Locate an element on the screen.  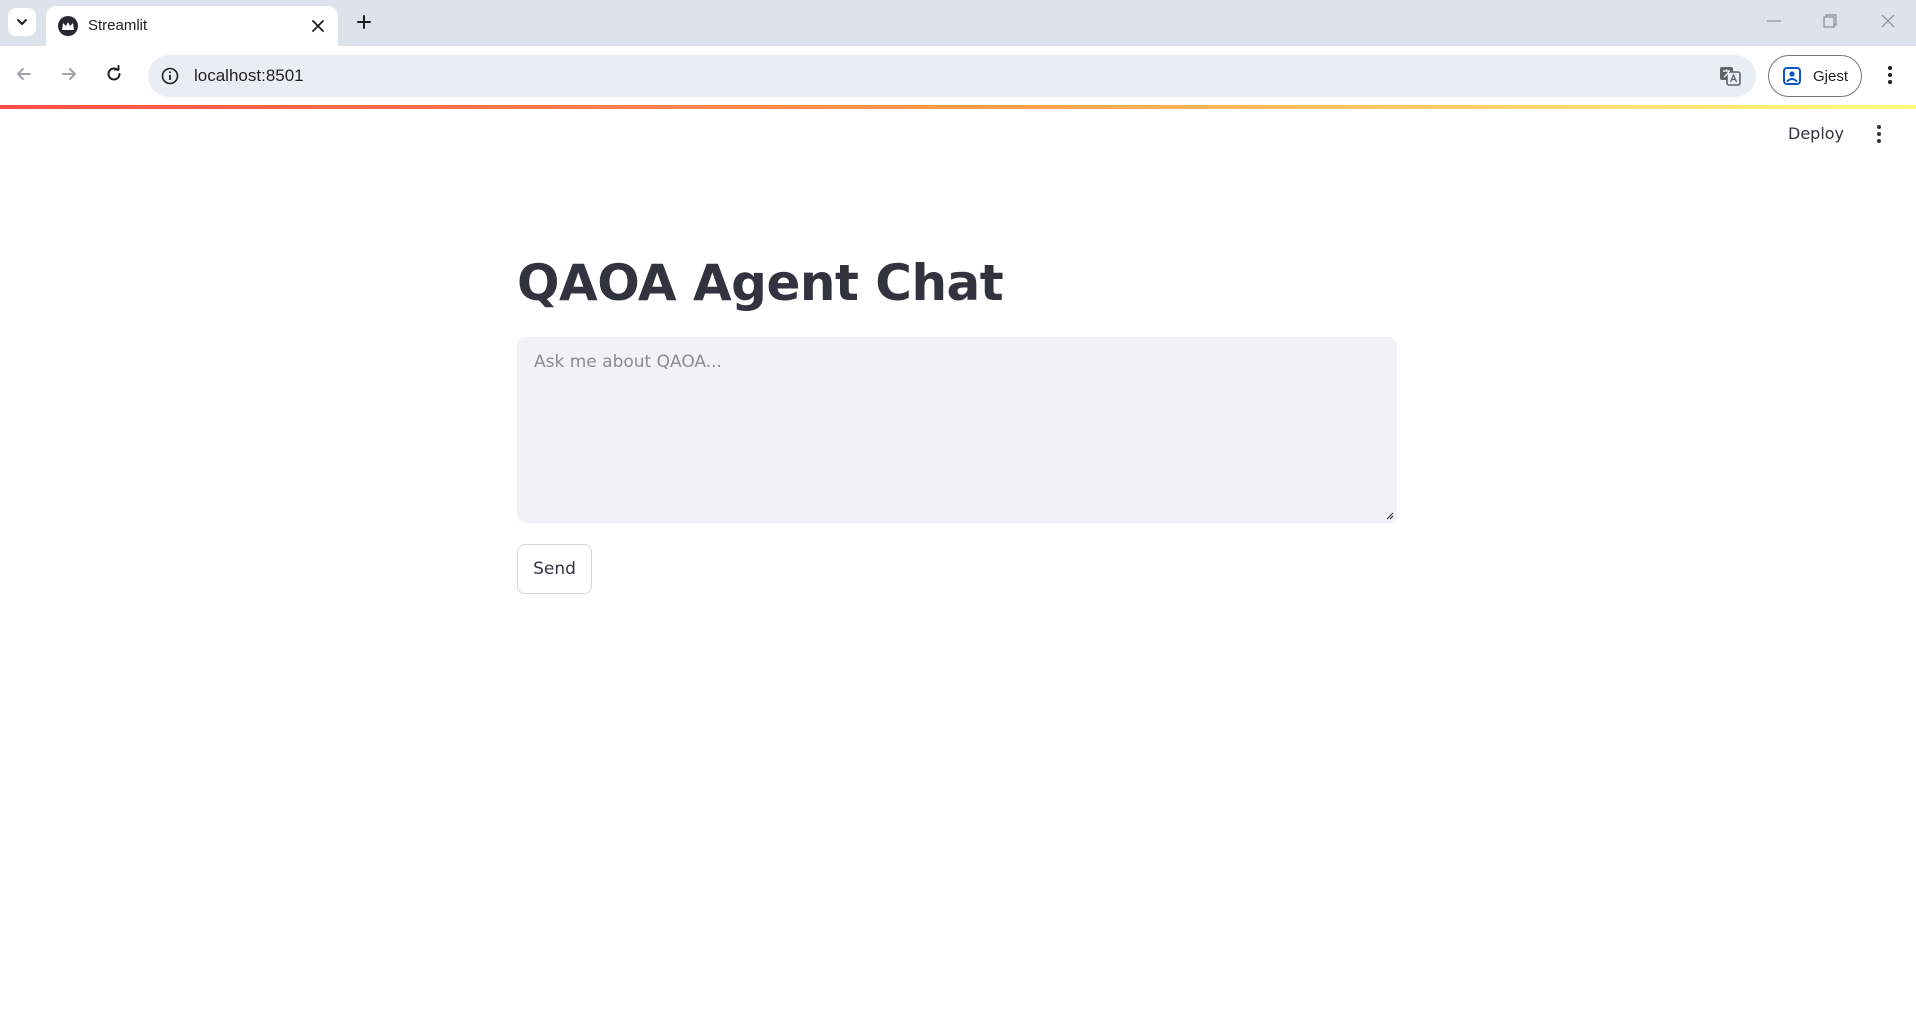
plus-icon is located at coordinates (364, 22).